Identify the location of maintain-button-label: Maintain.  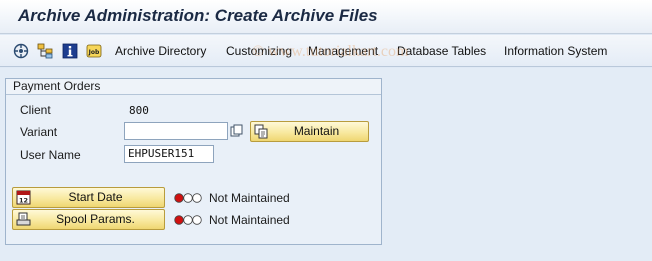
(316, 131).